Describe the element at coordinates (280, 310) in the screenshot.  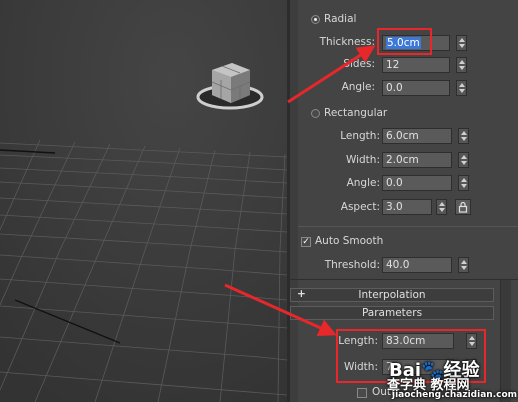
I see `arrow-to-parameters` at that location.